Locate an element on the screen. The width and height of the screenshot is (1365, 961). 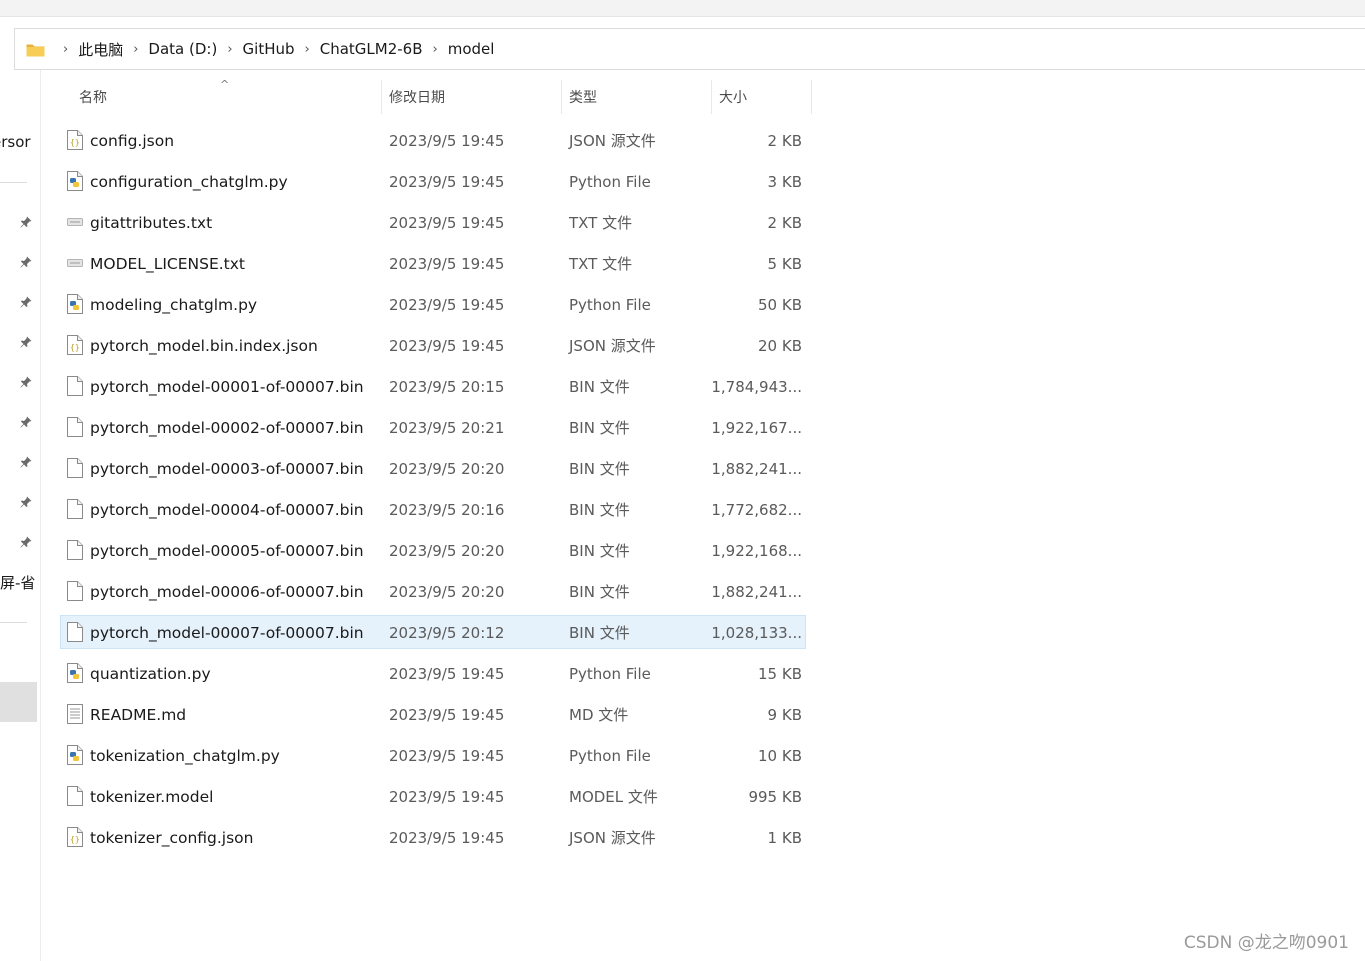
breadcrumb-item-github: GitHub is located at coordinates (269, 49).